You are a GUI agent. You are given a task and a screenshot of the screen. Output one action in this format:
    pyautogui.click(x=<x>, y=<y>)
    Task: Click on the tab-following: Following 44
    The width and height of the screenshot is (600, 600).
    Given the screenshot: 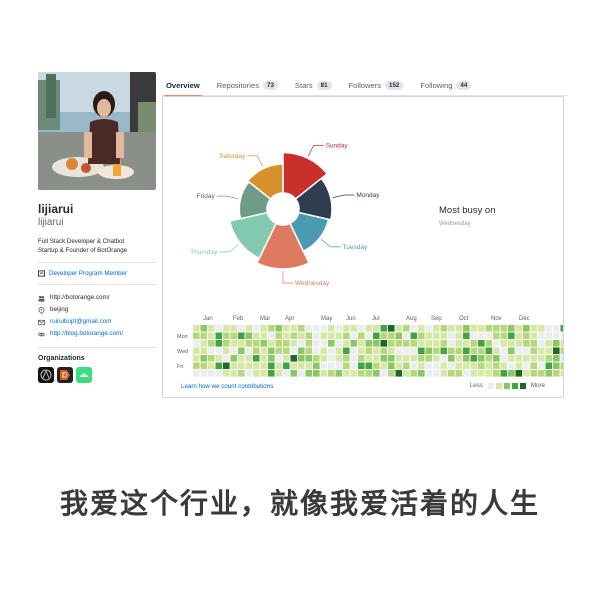 What is the action you would take?
    pyautogui.click(x=446, y=85)
    